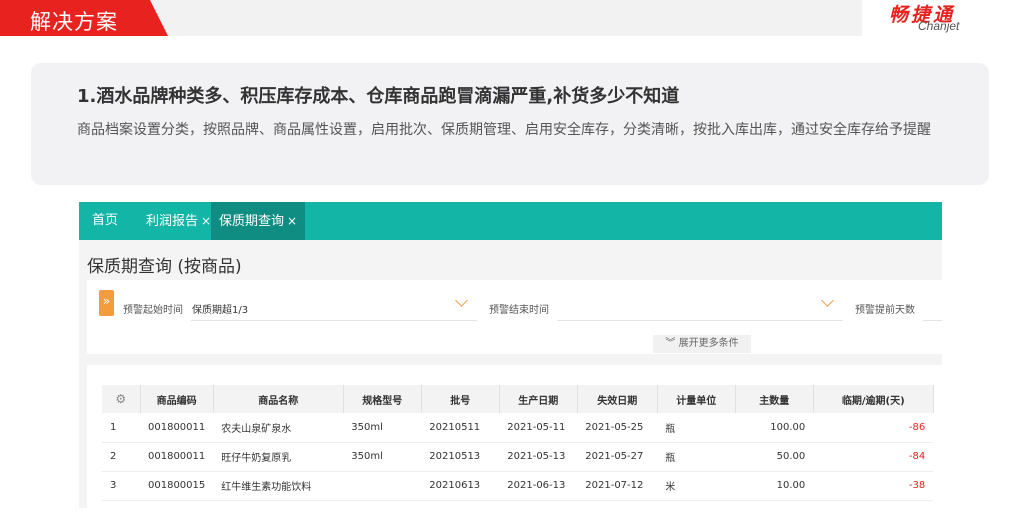  Describe the element at coordinates (932, 320) in the screenshot. I see `advance-days-underline` at that location.